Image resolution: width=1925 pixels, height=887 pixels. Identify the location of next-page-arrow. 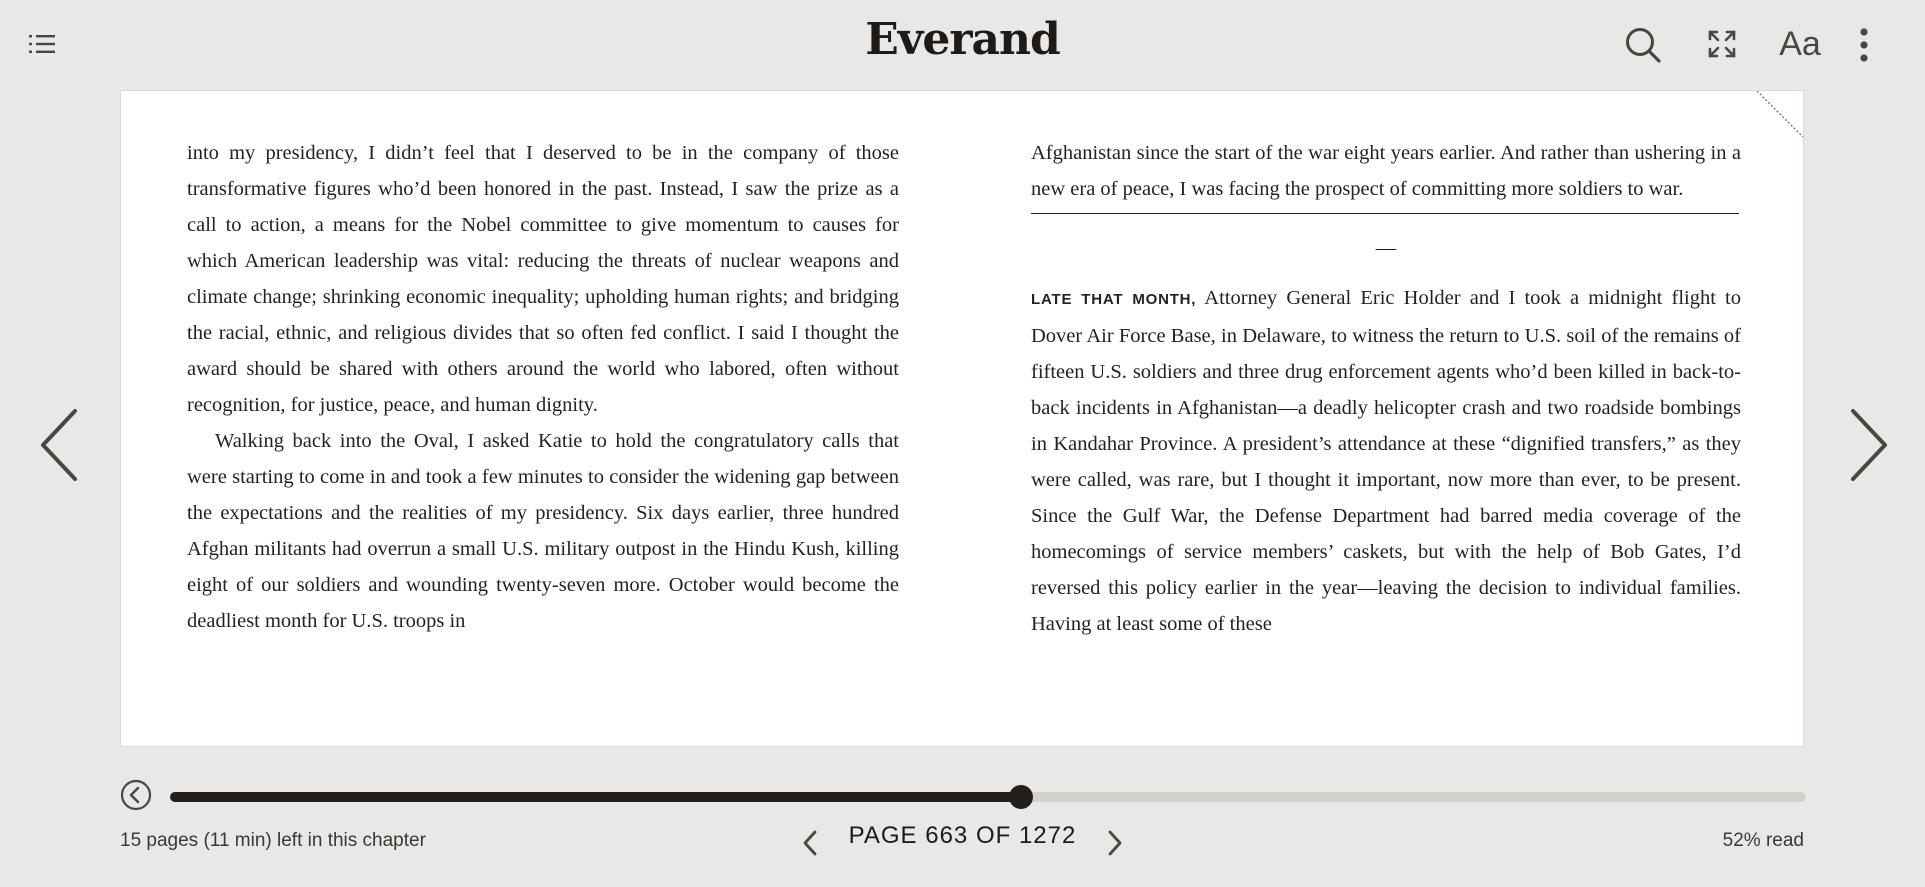
(1868, 445).